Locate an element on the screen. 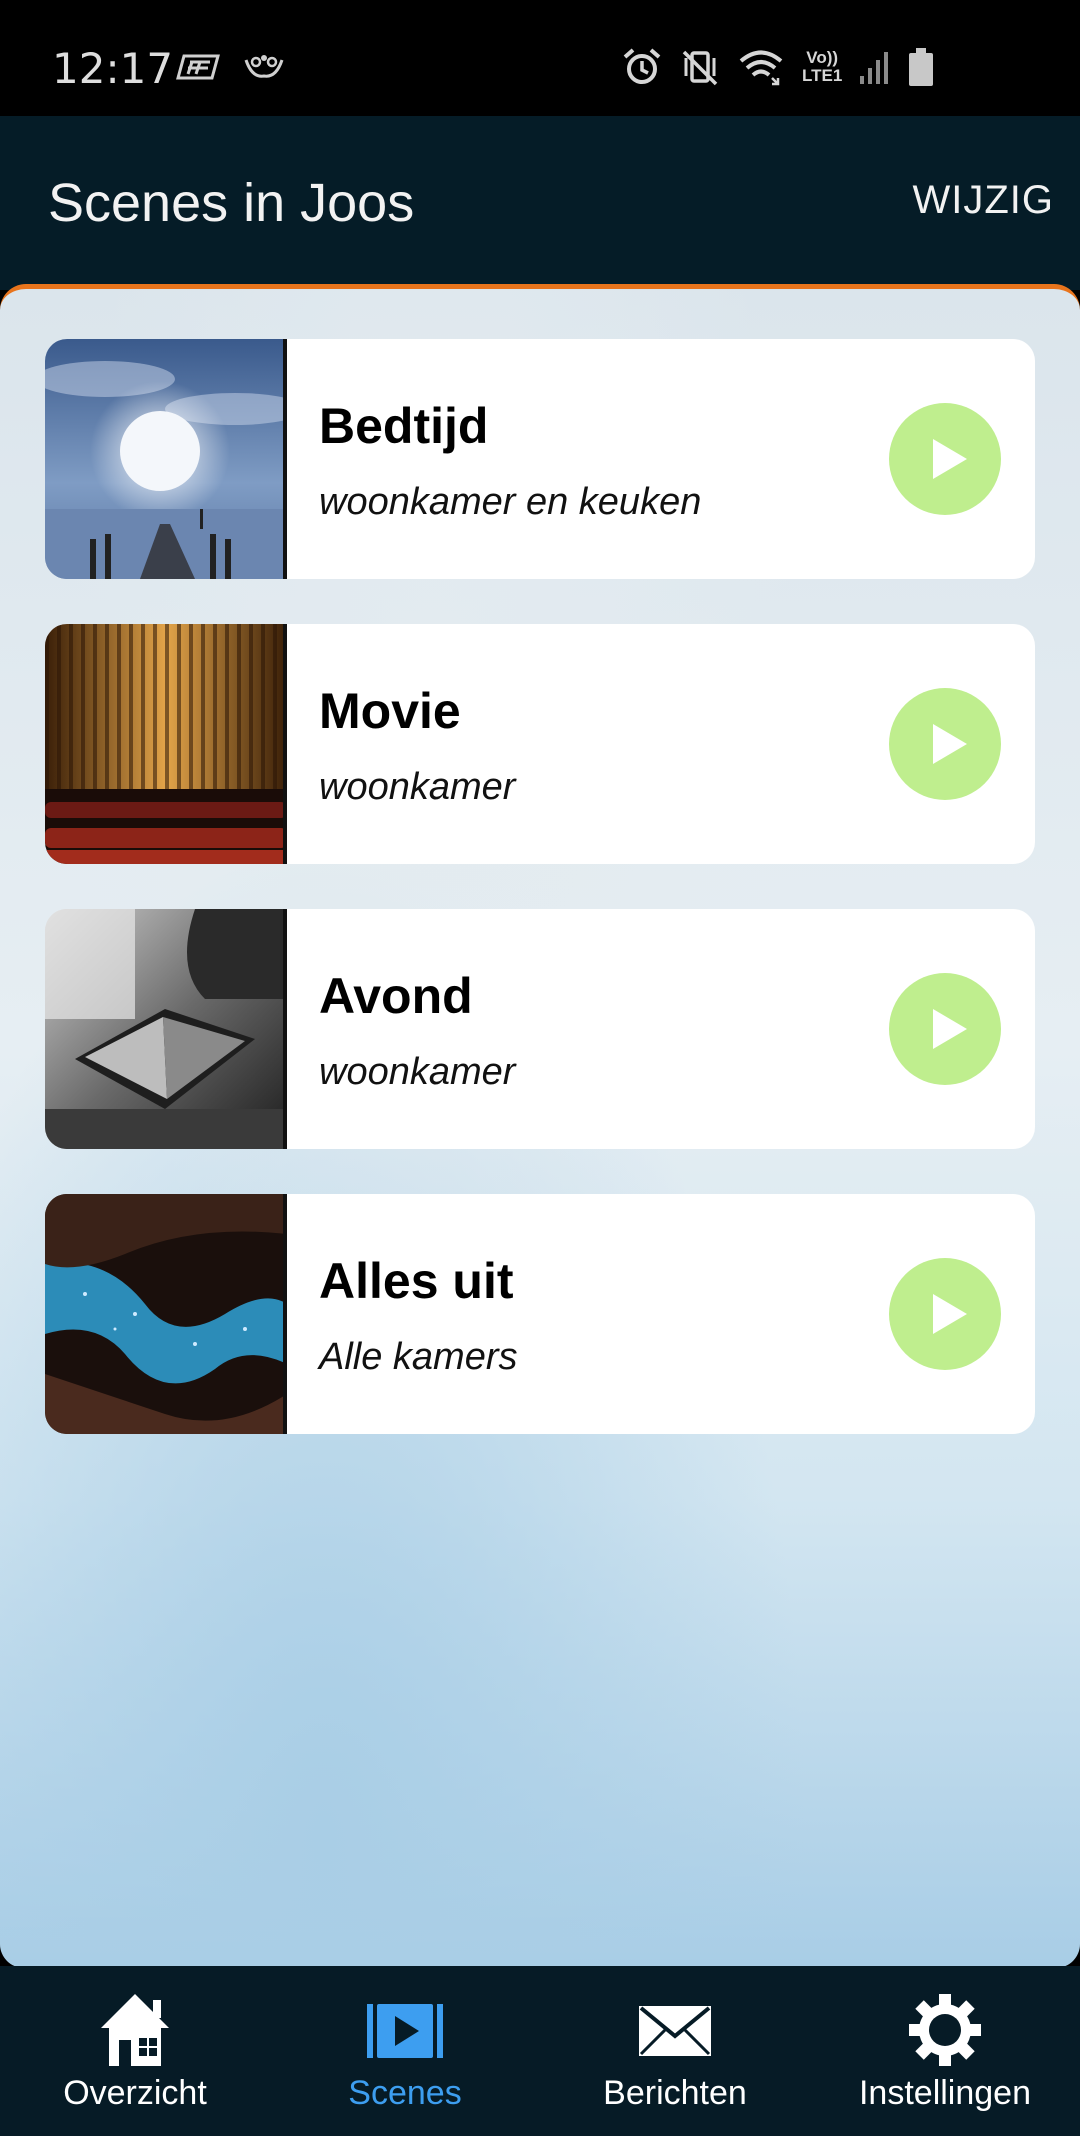  edit-button: WIJZIG is located at coordinates (983, 200).